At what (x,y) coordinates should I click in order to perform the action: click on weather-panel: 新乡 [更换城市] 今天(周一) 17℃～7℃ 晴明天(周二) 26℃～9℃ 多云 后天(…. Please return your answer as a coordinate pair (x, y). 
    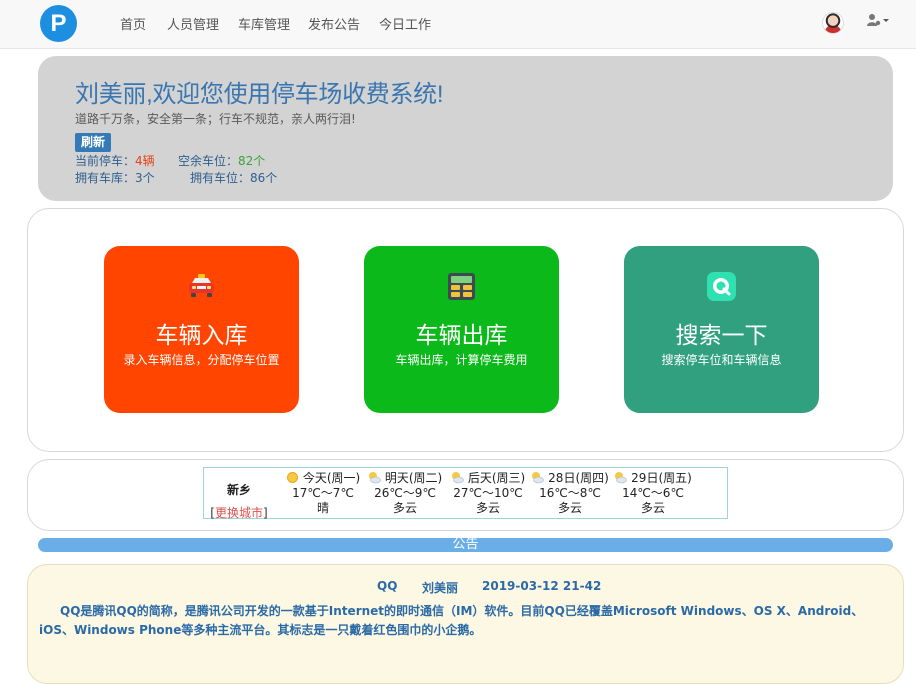
    Looking at the image, I should click on (465, 495).